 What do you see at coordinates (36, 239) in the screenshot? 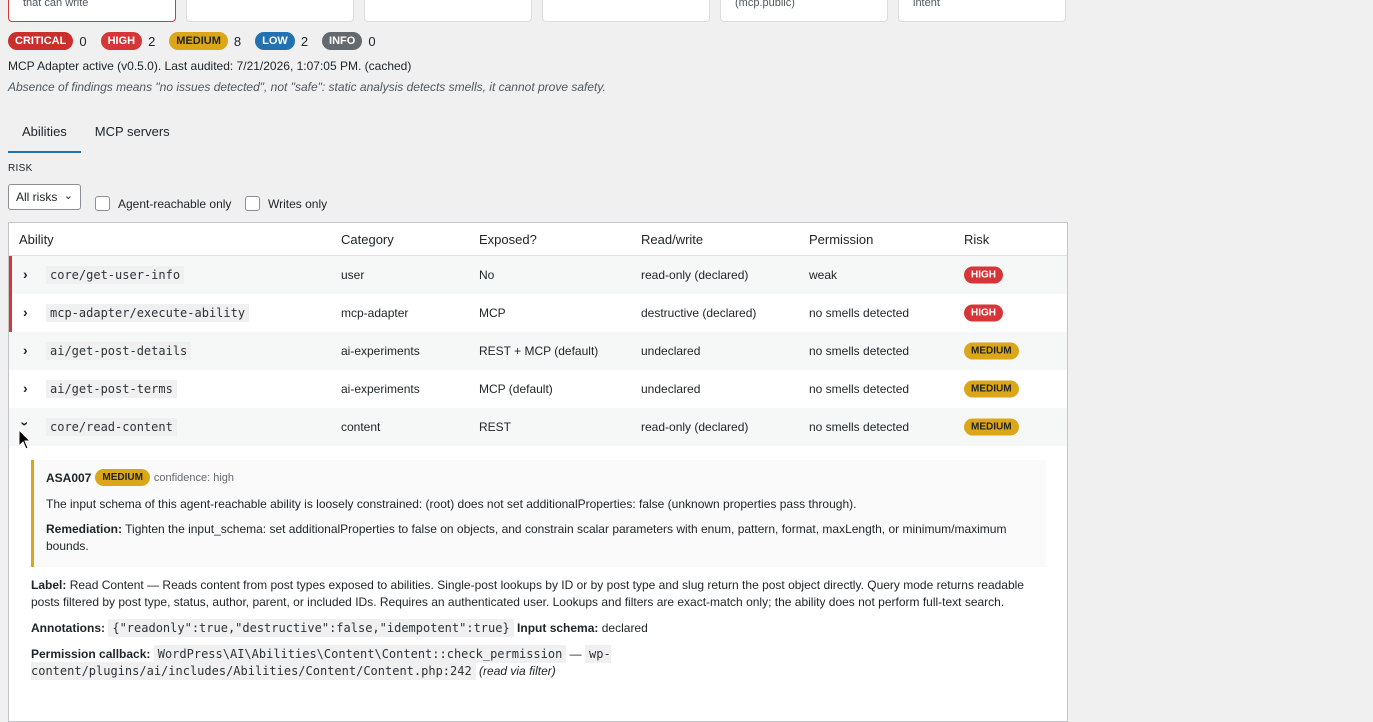
I see `header-ability: Ability` at bounding box center [36, 239].